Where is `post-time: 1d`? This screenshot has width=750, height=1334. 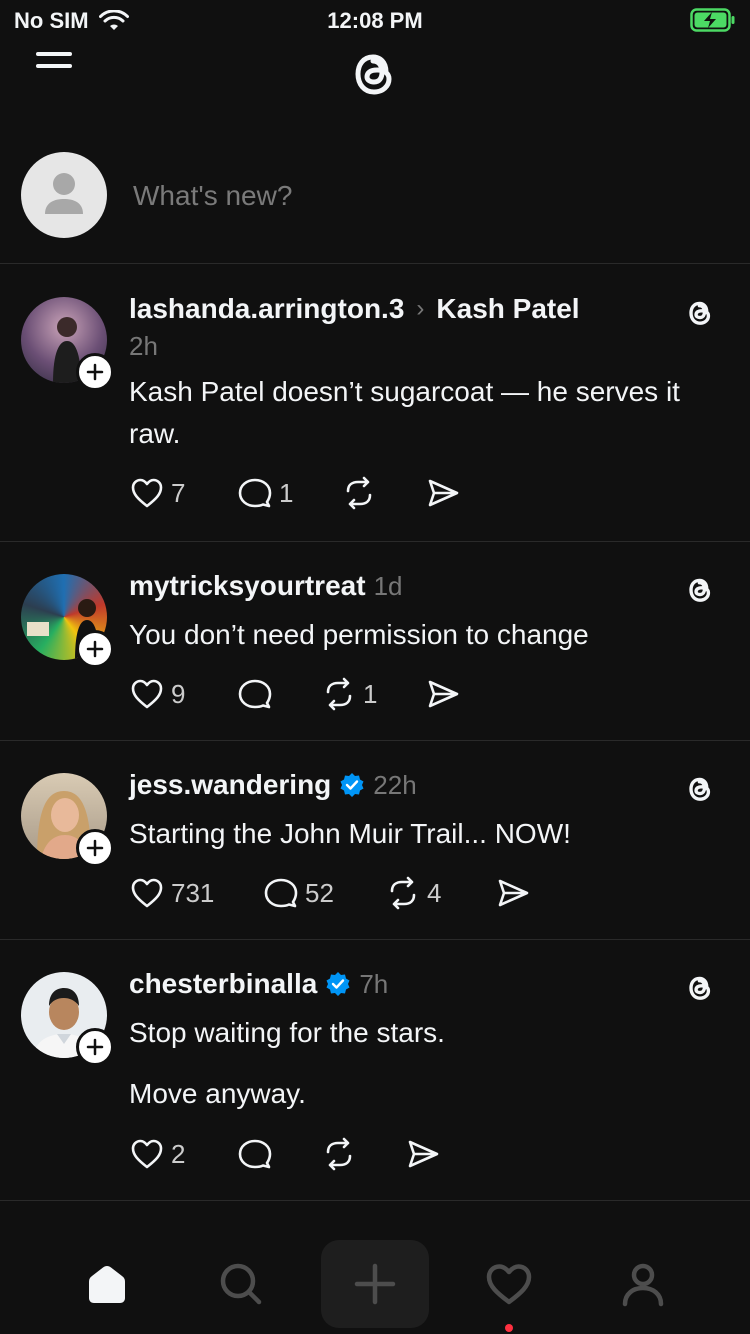
post-time: 1d is located at coordinates (388, 585).